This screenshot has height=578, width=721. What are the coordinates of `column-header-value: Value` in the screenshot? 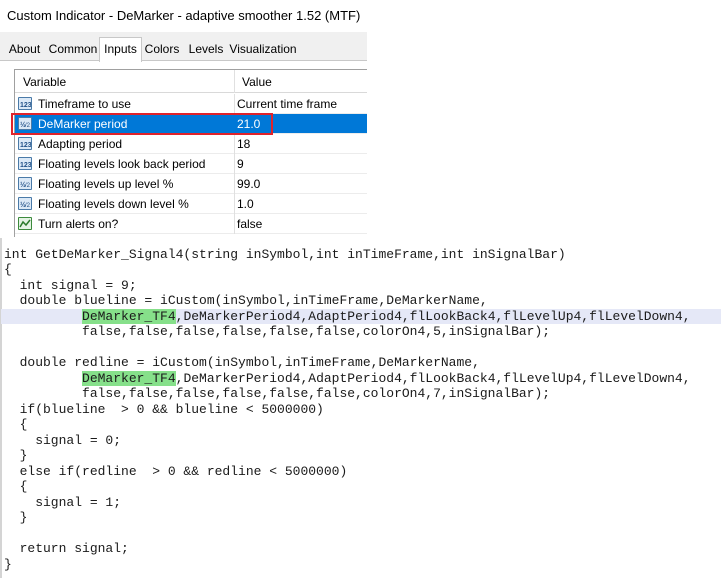 It's located at (257, 82).